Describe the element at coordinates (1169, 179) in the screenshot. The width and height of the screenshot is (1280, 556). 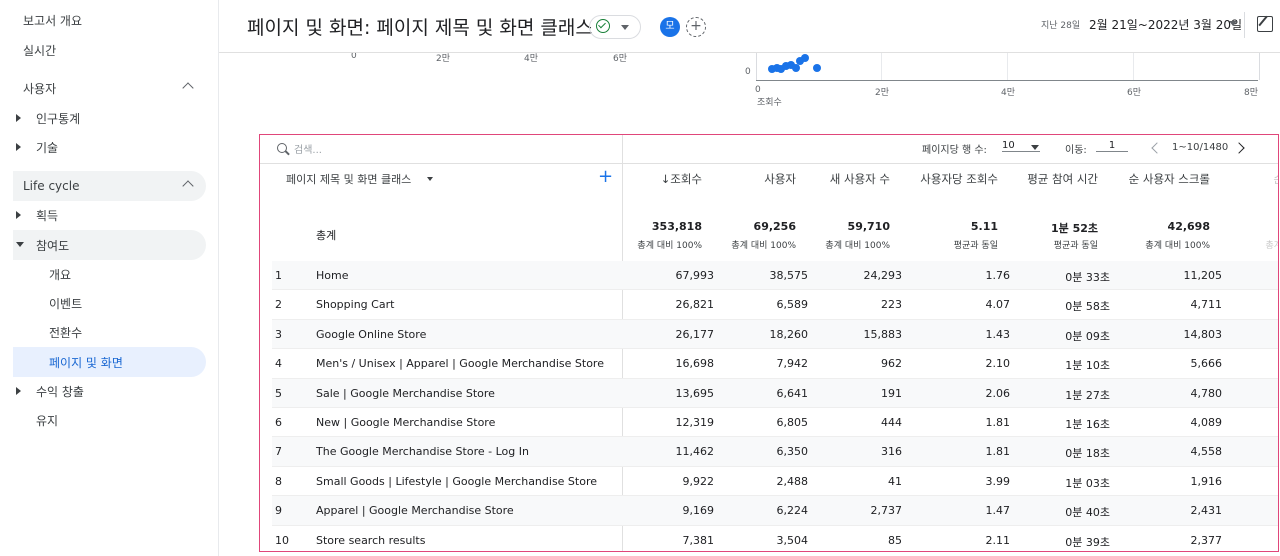
I see `column-header-unique-scroll: 순 사용자 스크롤` at that location.